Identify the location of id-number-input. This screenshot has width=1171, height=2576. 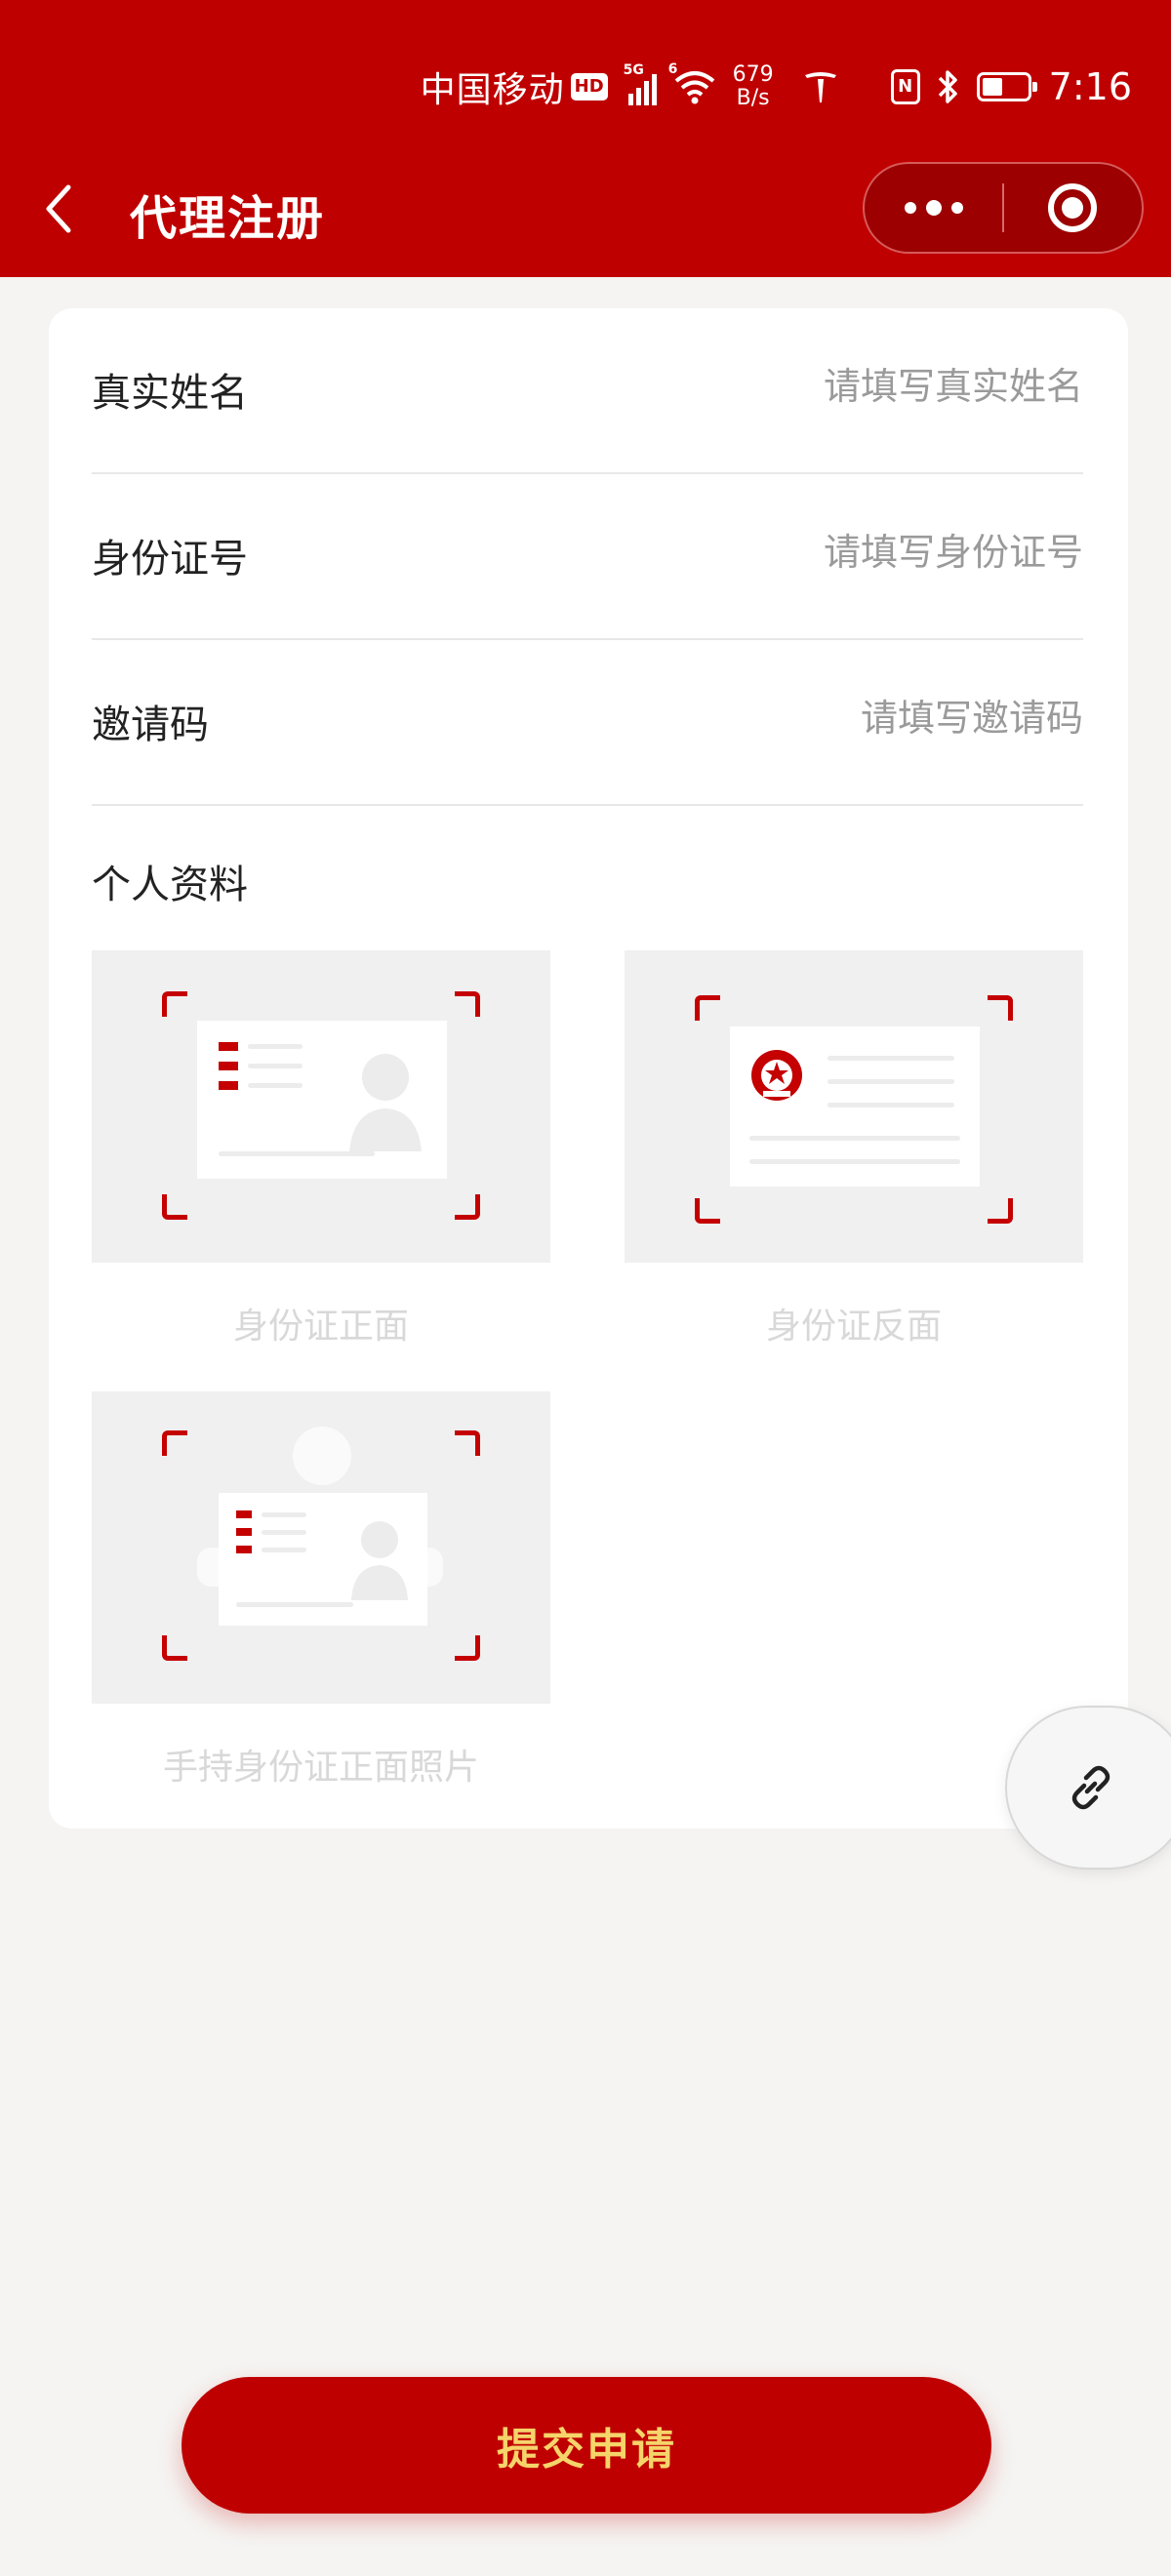
(810, 552).